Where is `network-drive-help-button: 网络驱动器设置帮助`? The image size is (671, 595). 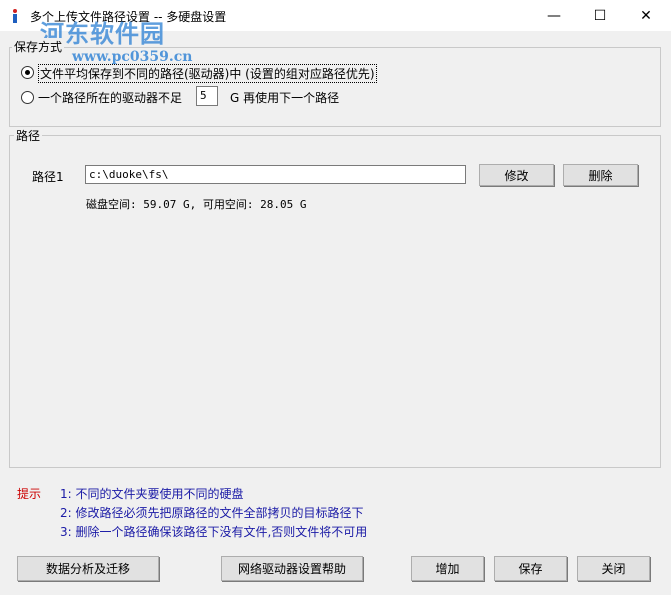 network-drive-help-button: 网络驱动器设置帮助 is located at coordinates (292, 568).